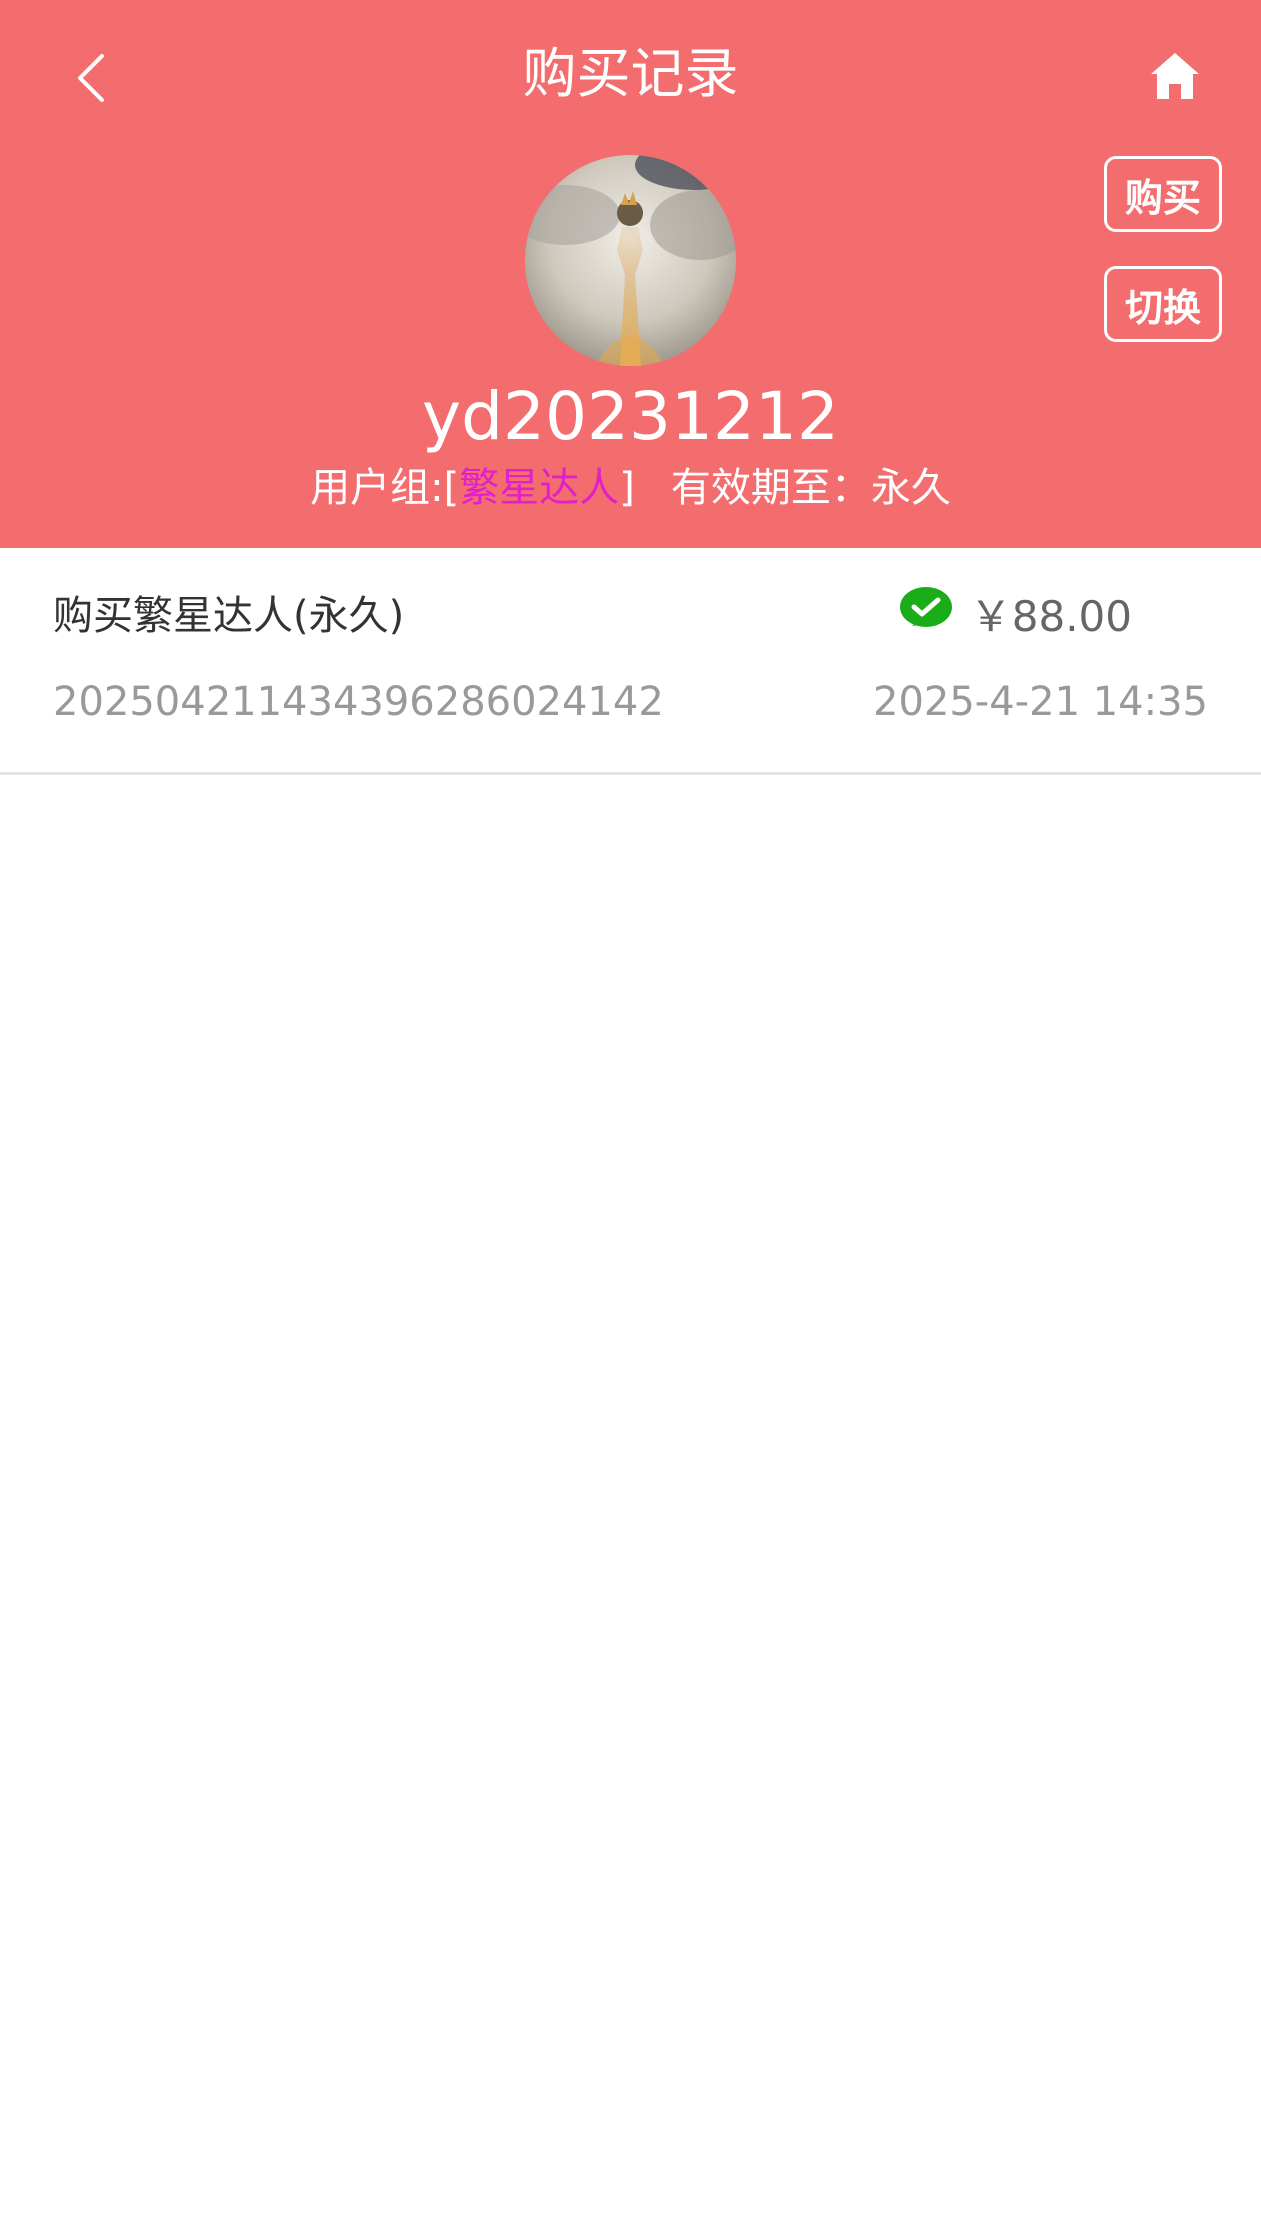  Describe the element at coordinates (630, 416) in the screenshot. I see `username: yd20231212` at that location.